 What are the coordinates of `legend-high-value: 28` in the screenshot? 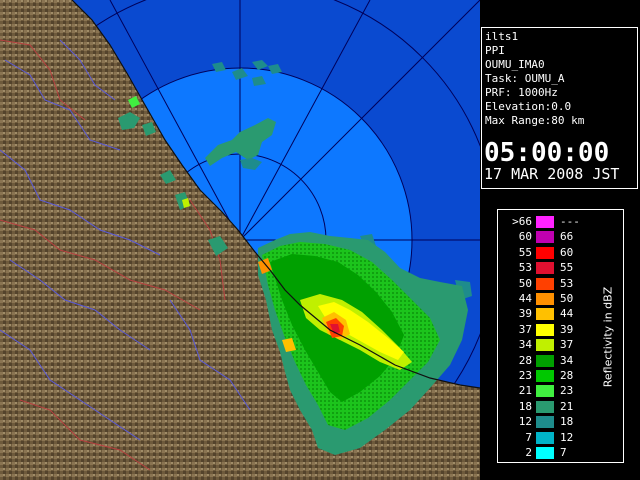 It's located at (567, 375).